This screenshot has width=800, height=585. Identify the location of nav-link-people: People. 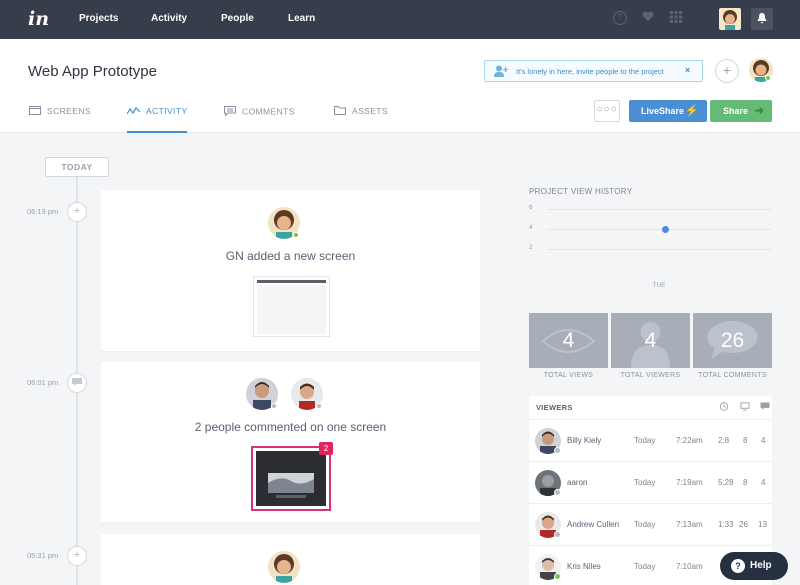
(237, 18).